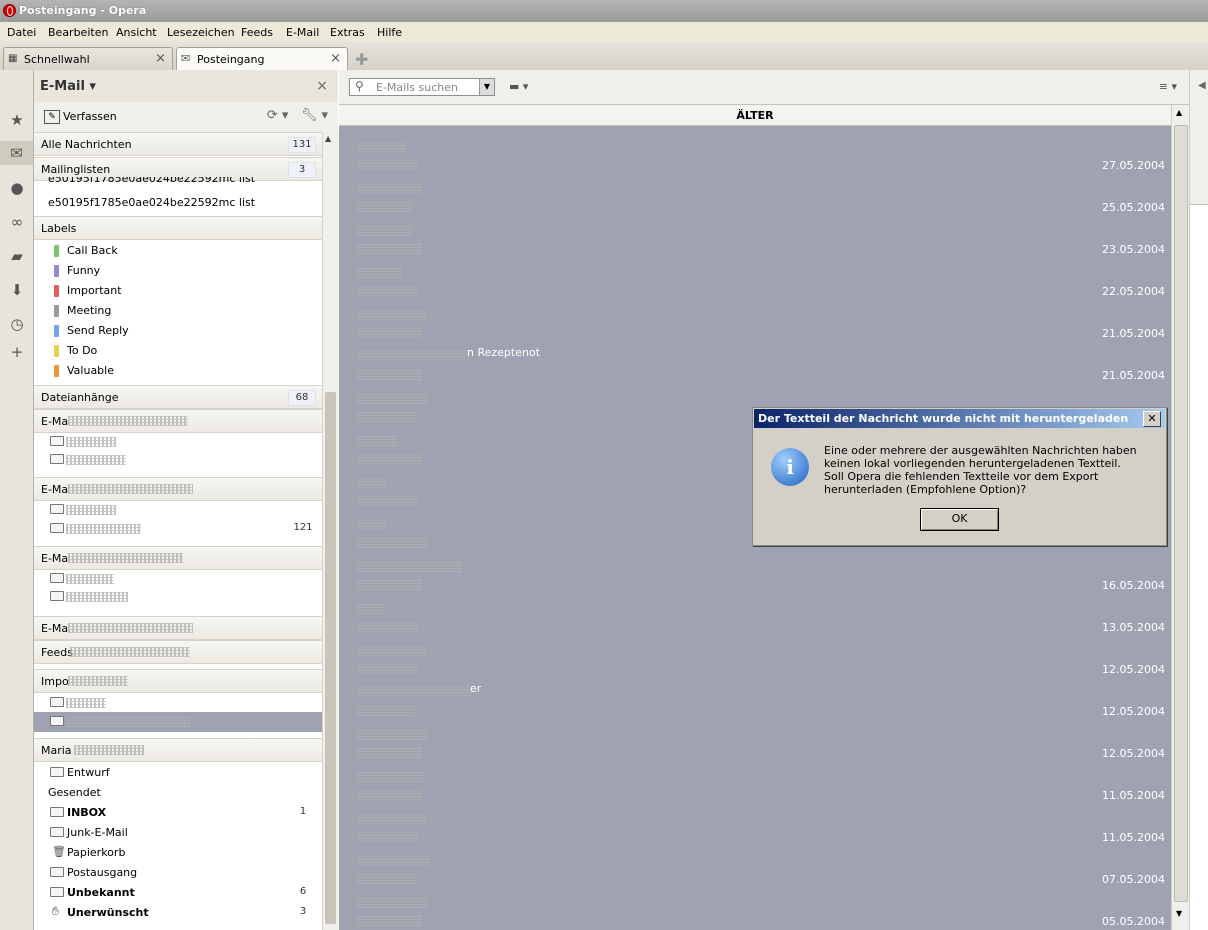  Describe the element at coordinates (755, 279) in the screenshot. I see `message-row: 22.05.2004` at that location.